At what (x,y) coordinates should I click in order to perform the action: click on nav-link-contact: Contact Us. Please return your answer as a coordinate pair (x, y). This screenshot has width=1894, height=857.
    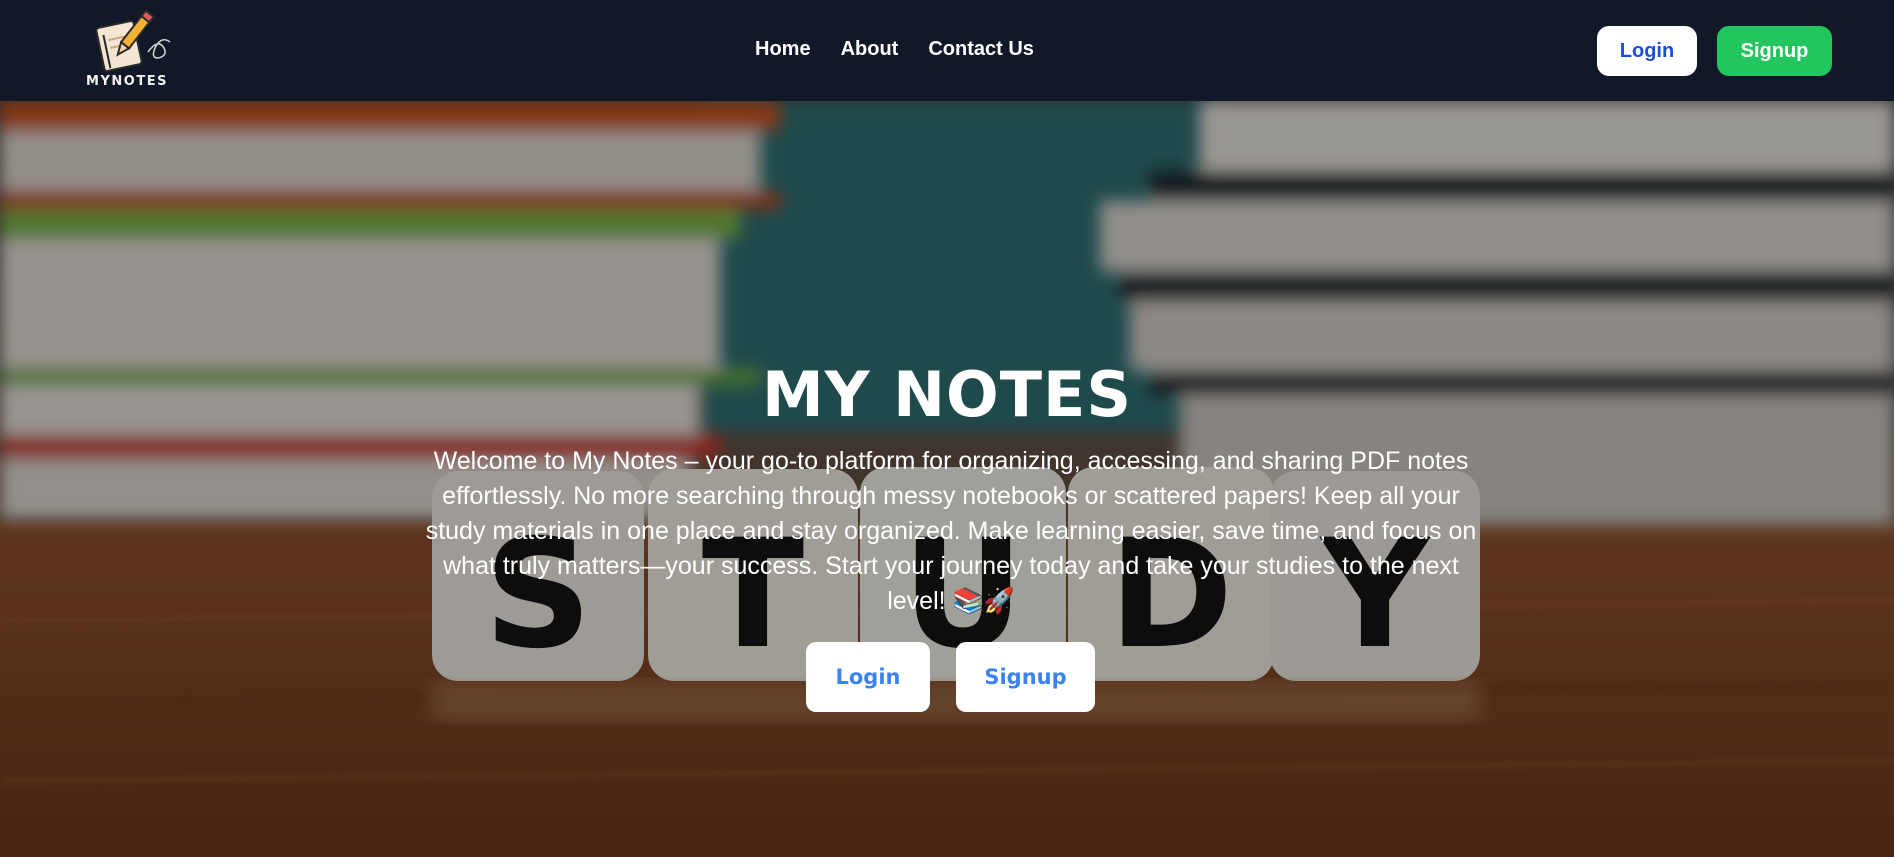
    Looking at the image, I should click on (981, 49).